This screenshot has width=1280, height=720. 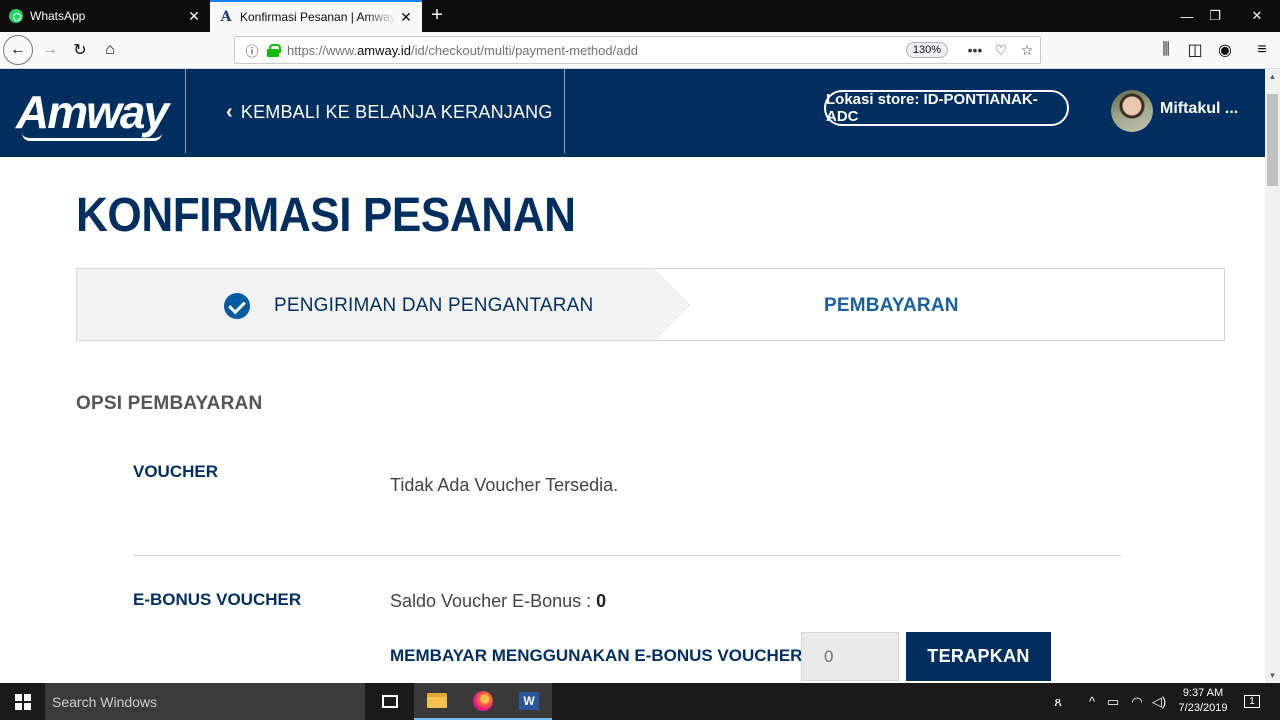 I want to click on back-to-cart-link: ‹ KEMBALI KE BELANJA KERANJANG, so click(x=389, y=112).